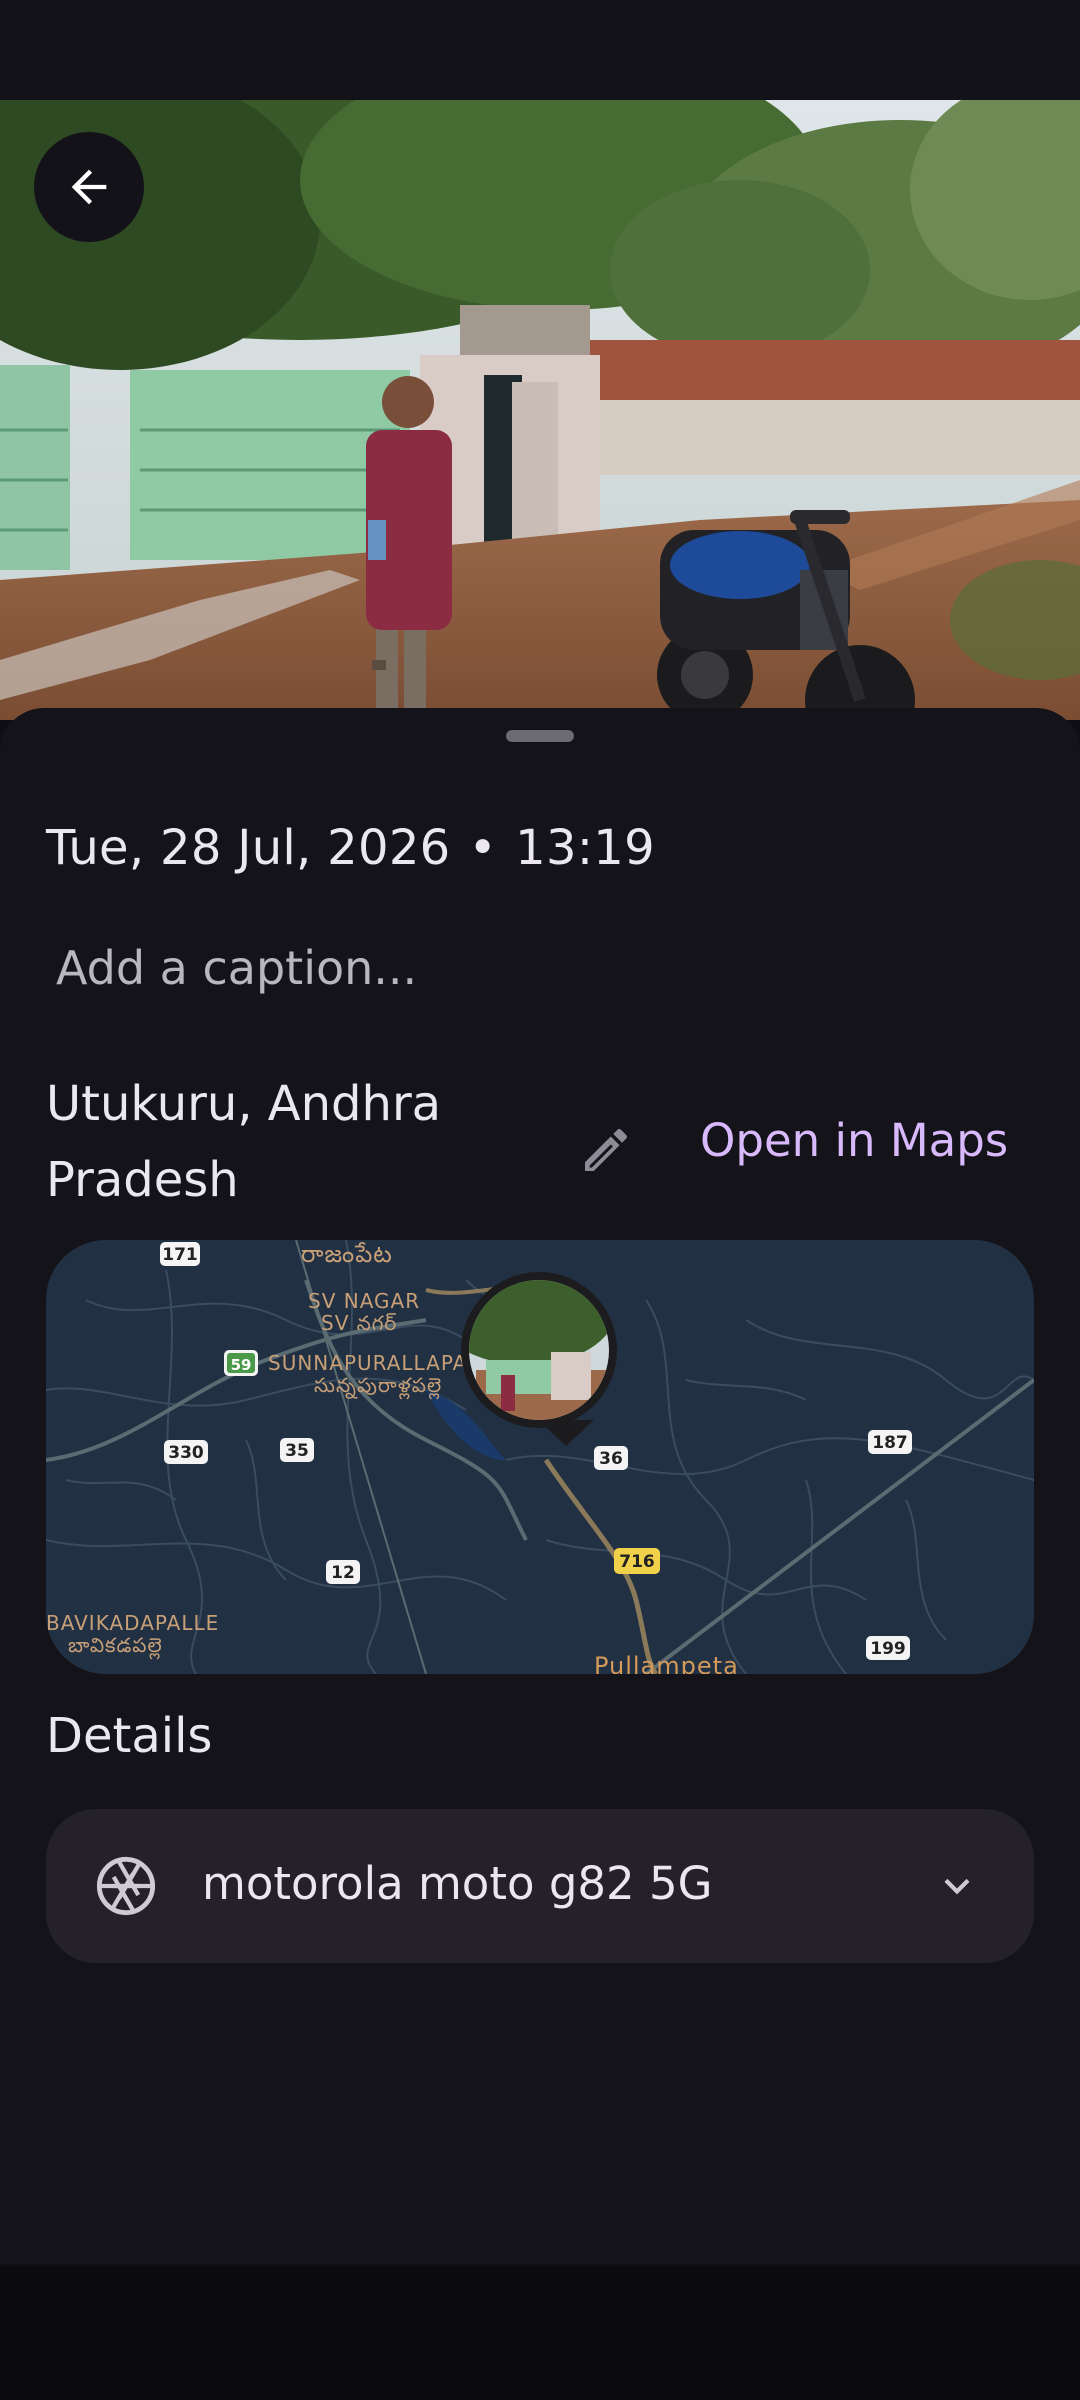 The width and height of the screenshot is (1080, 2400). I want to click on details-heading: Details, so click(129, 1736).